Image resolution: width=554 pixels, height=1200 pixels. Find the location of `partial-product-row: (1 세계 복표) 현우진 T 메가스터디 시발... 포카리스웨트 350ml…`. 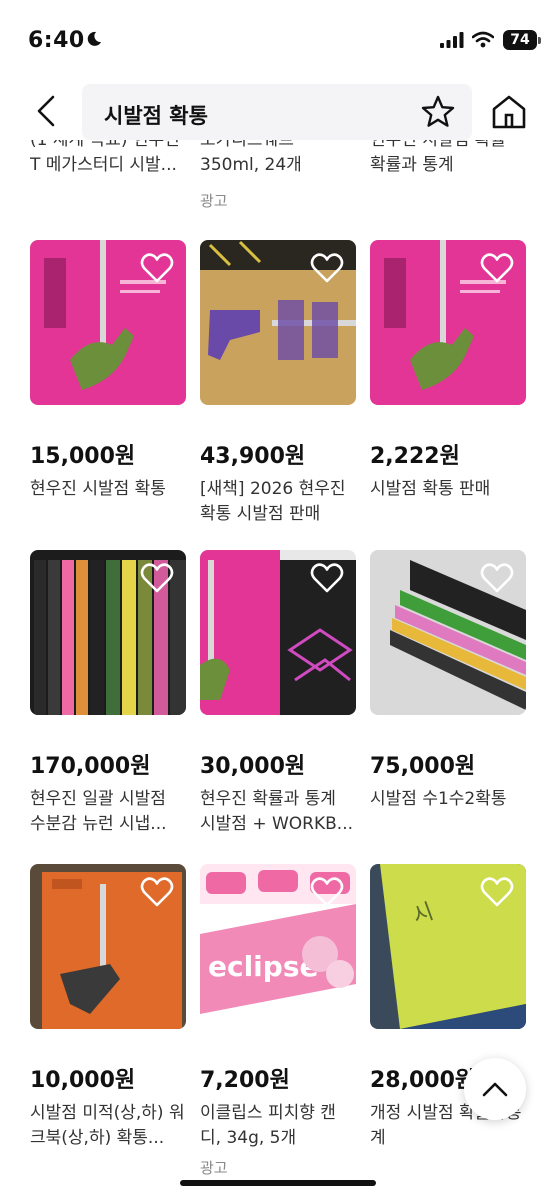

partial-product-row: (1 세계 복표) 현우진 T 메가스터디 시발... 포카리스웨트 350ml… is located at coordinates (277, 175).